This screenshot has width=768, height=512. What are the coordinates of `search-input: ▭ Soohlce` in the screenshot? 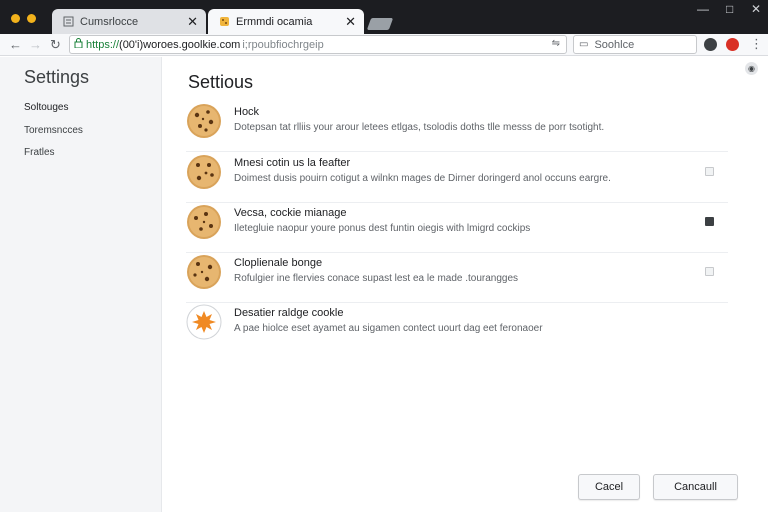 It's located at (635, 44).